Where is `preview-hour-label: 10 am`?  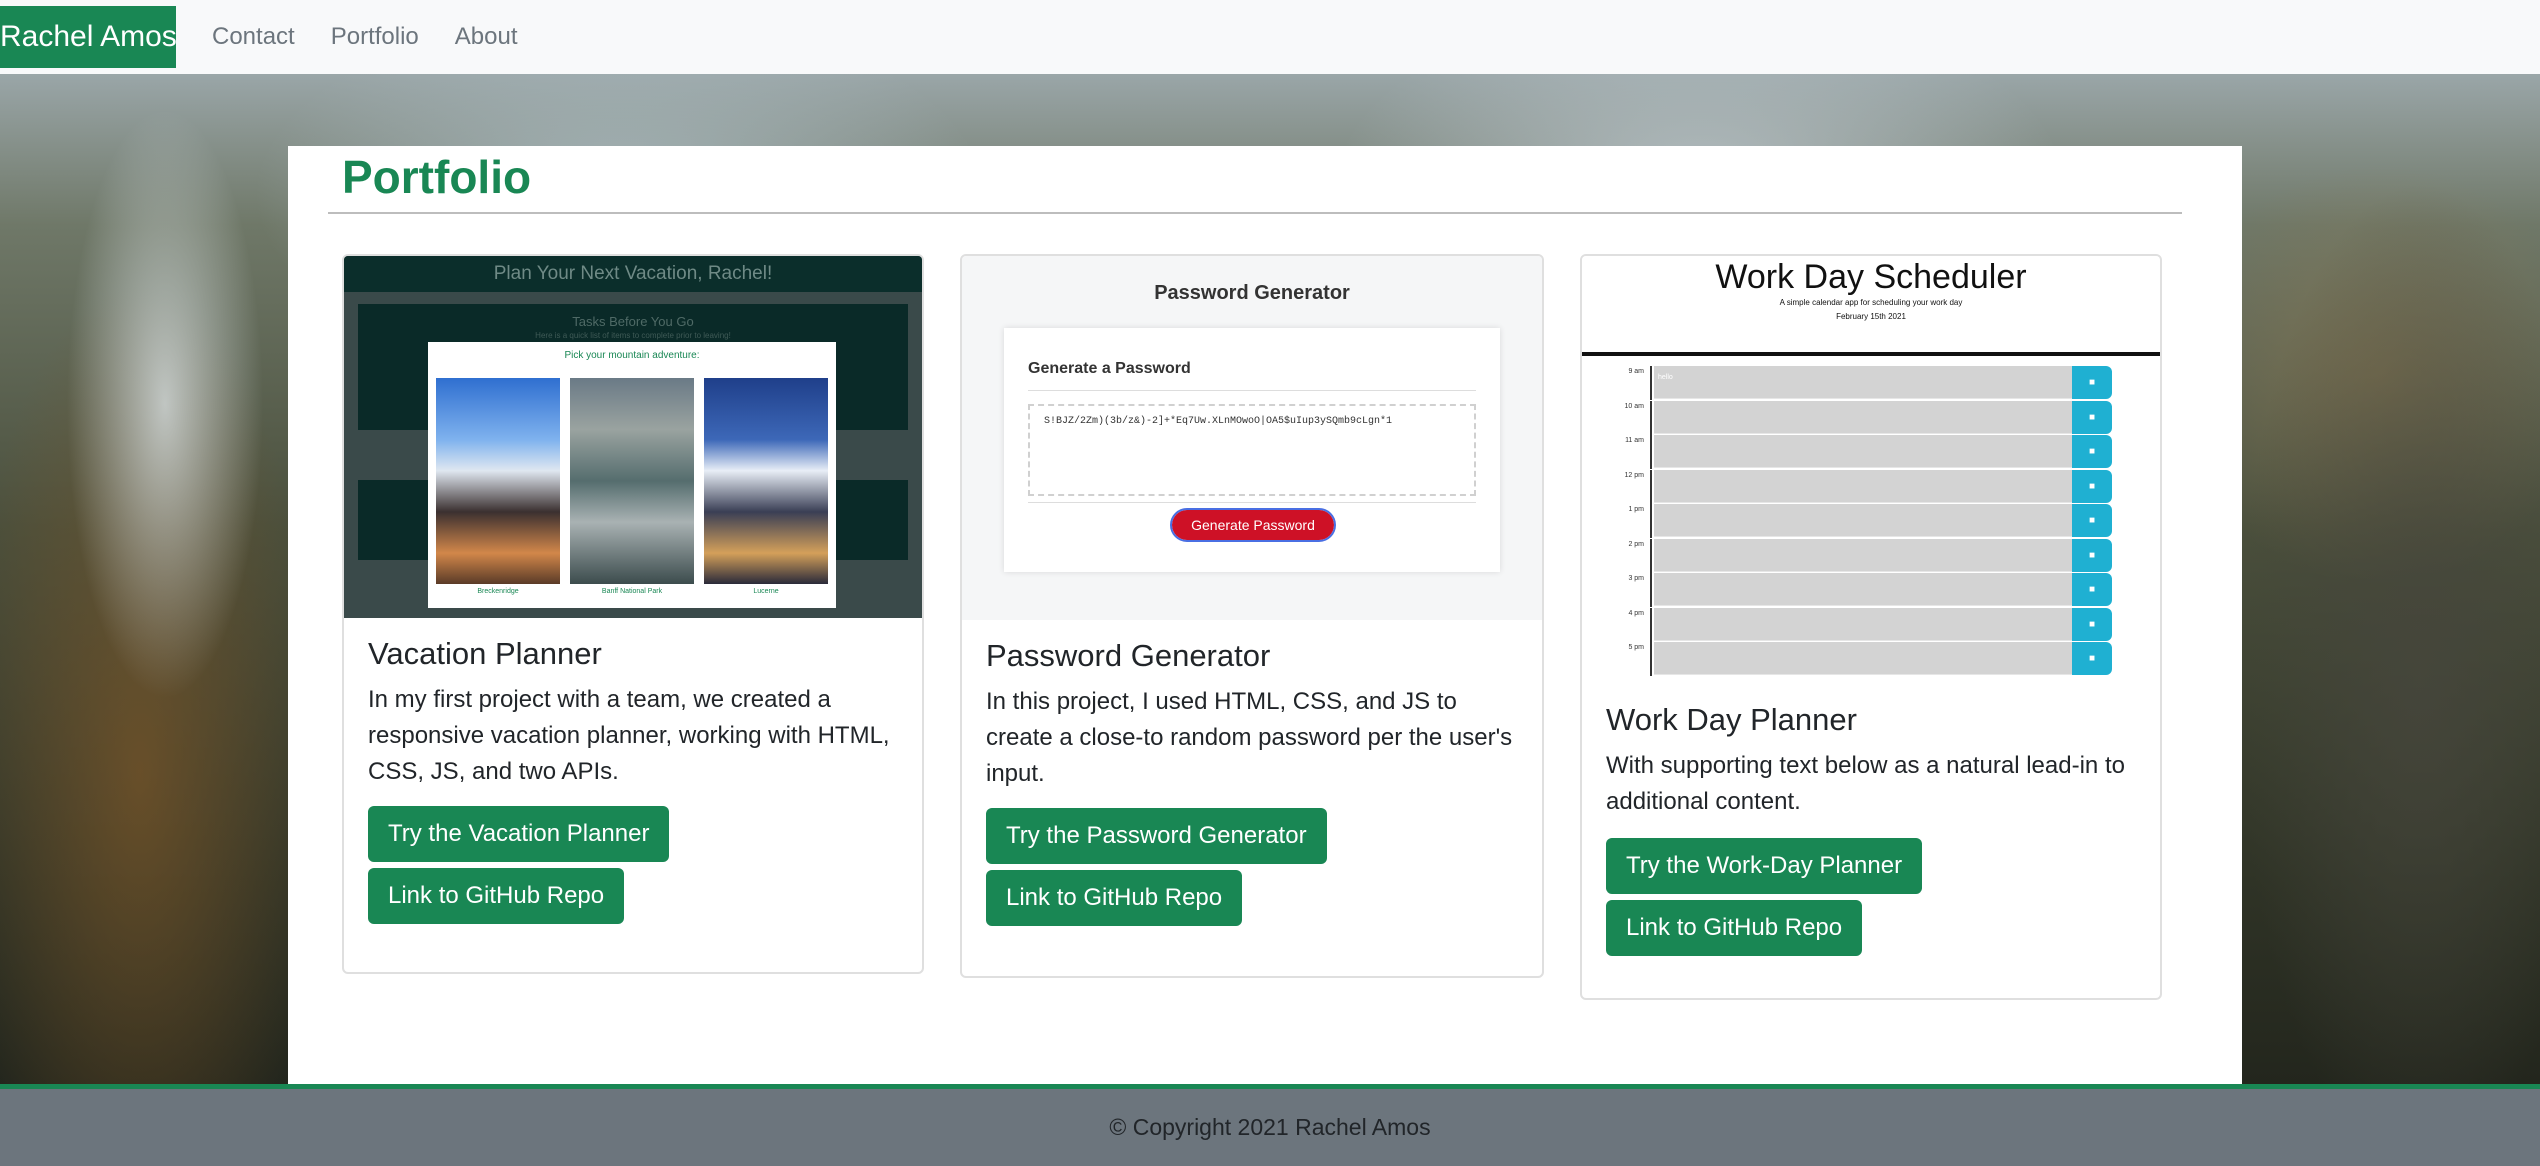
preview-hour-label: 10 am is located at coordinates (1627, 417).